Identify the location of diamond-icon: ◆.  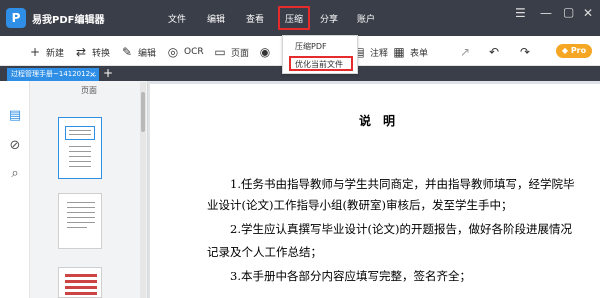
(565, 50).